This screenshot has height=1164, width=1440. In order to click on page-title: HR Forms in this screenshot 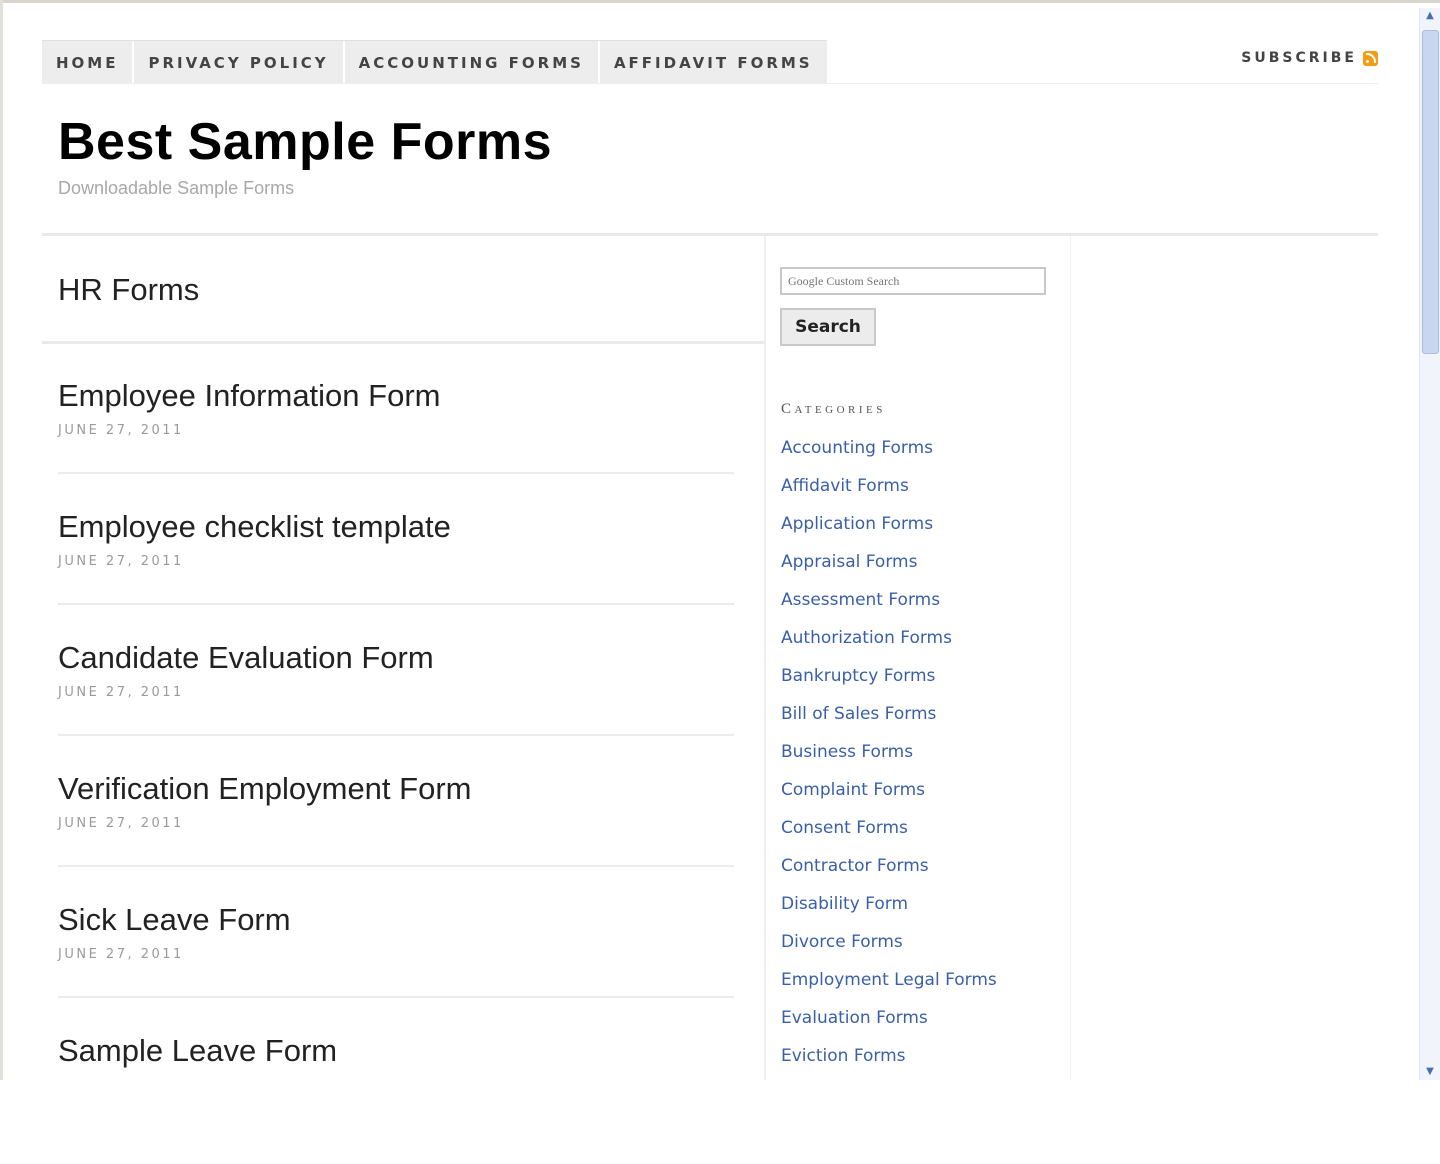, I will do `click(129, 289)`.